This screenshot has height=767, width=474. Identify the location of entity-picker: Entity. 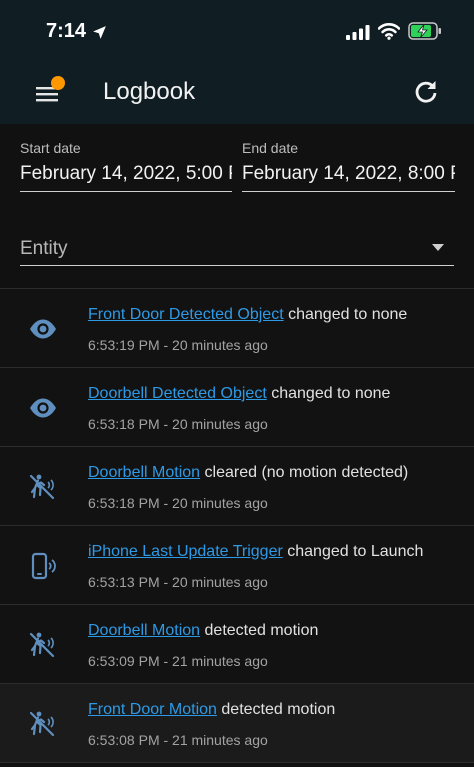
(237, 246).